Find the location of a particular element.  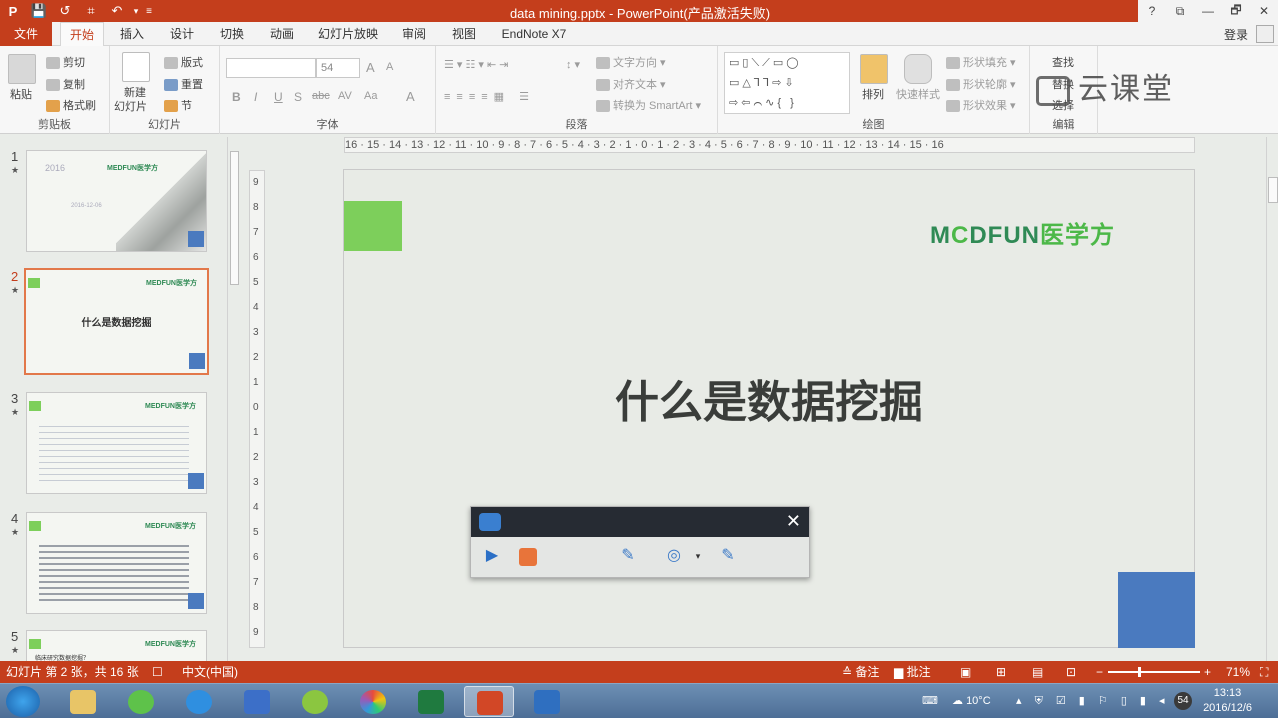

text-direction-button: 文字方向 ▾ is located at coordinates (631, 62).